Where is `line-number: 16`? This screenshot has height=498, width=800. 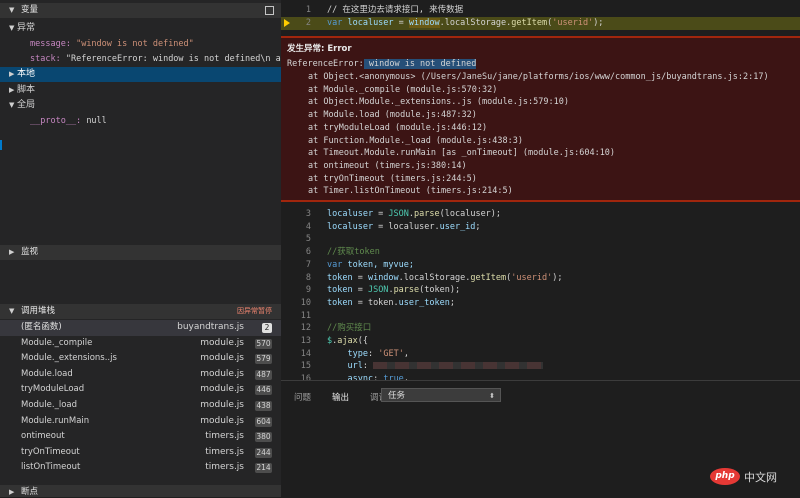 line-number: 16 is located at coordinates (305, 377).